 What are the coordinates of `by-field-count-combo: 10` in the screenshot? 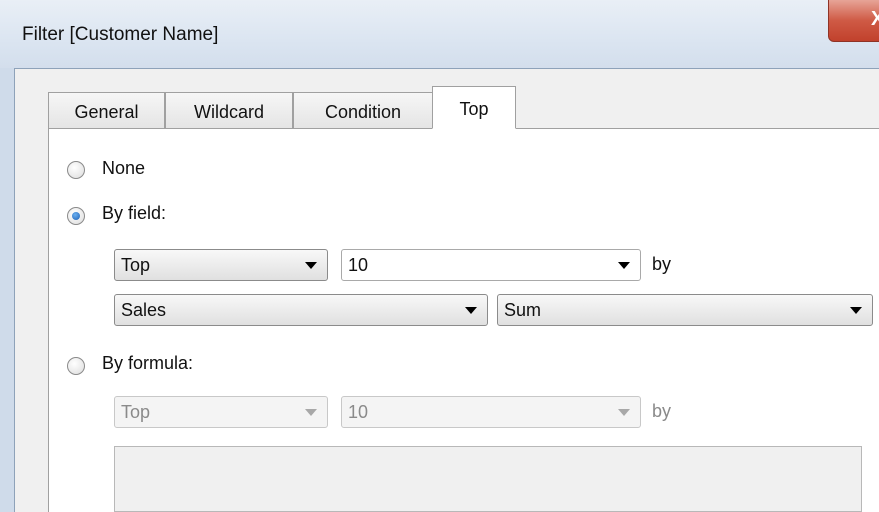 It's located at (491, 265).